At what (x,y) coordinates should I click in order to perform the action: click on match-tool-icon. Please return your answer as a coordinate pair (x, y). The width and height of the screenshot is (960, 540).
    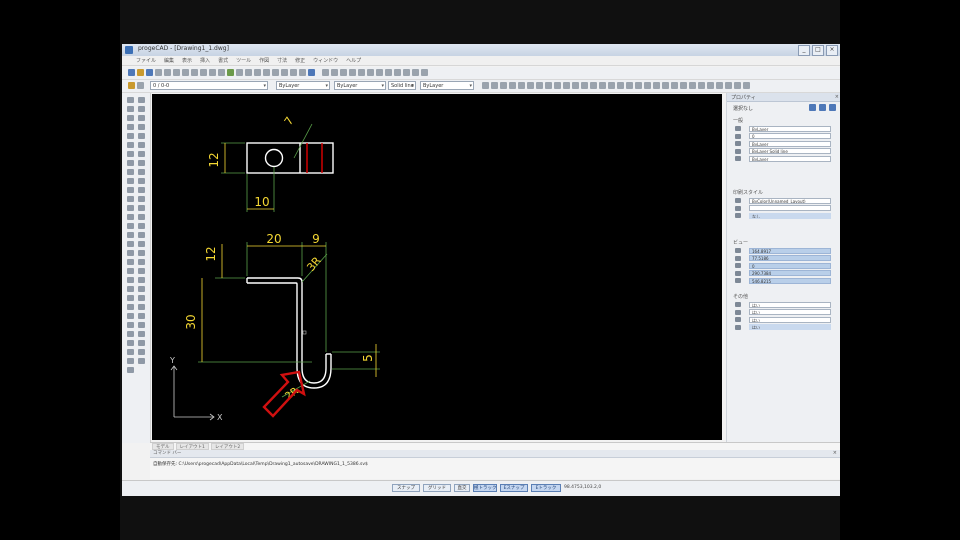
    Looking at the image, I should click on (141, 334).